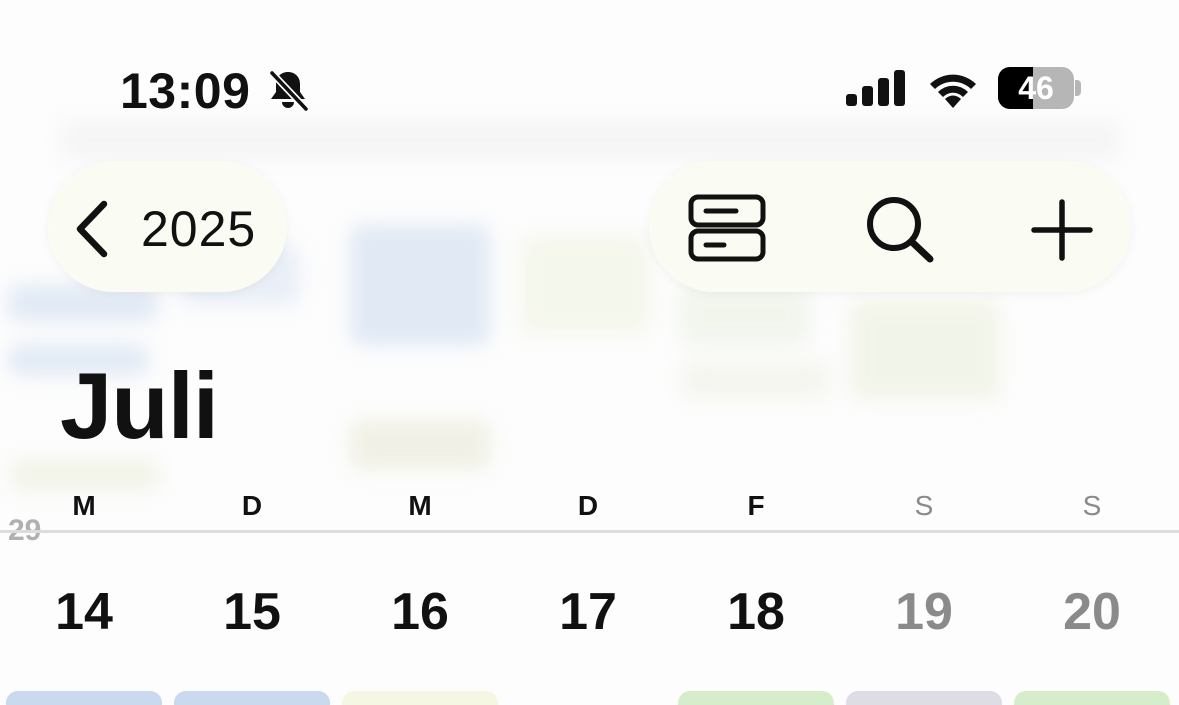 The width and height of the screenshot is (1179, 705). What do you see at coordinates (1092, 612) in the screenshot?
I see `day-number: 20` at bounding box center [1092, 612].